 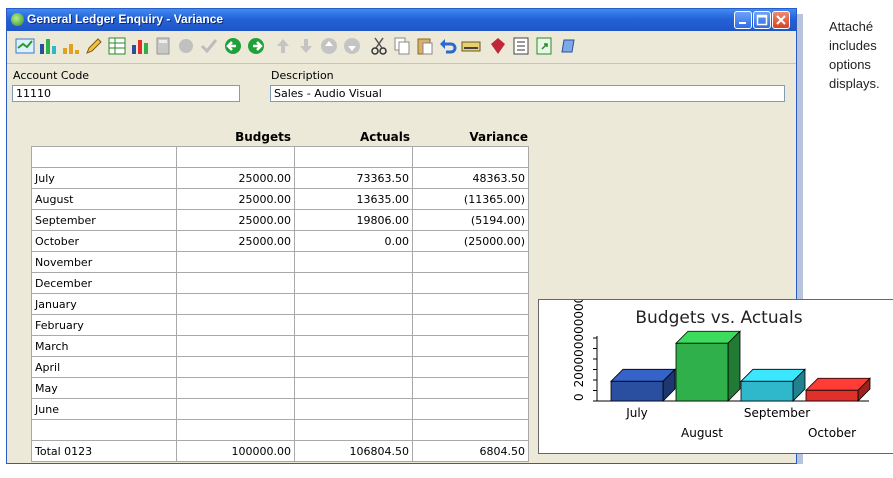 I want to click on account-code-field: 11110, so click(x=126, y=93).